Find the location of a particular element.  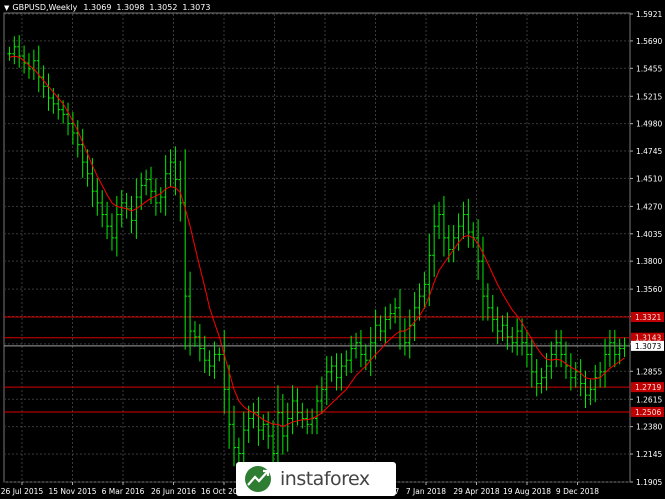

x-tick-label: 26 Jul 2015 is located at coordinates (22, 491).